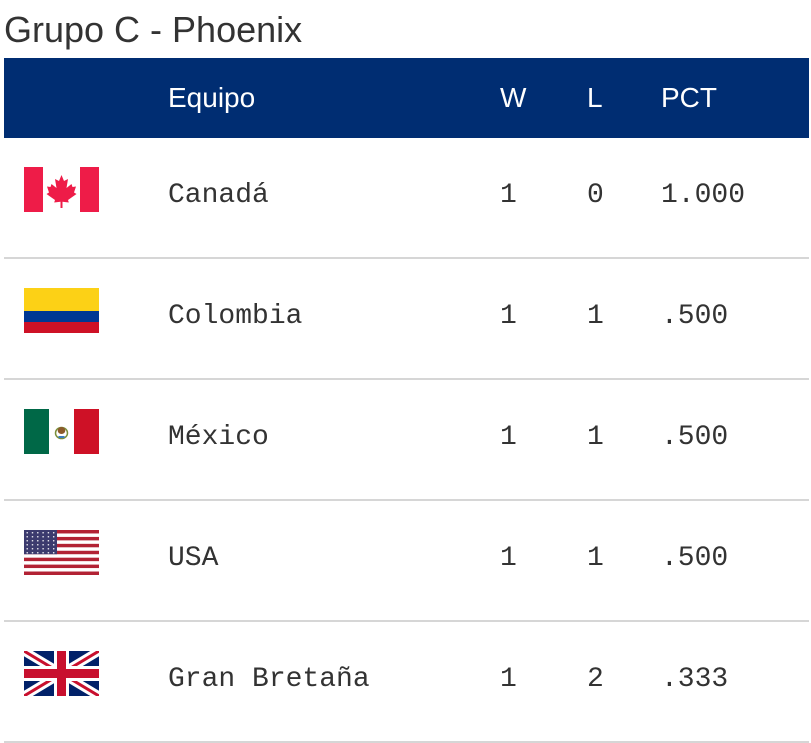 The image size is (811, 743). I want to click on column-header-wins: W, so click(513, 98).